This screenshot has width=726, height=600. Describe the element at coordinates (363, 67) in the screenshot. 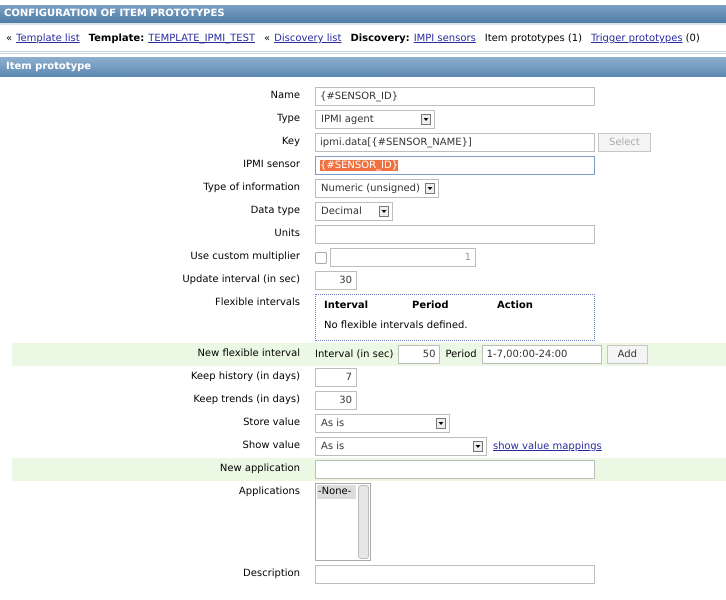

I see `section-header: Item prototype` at that location.